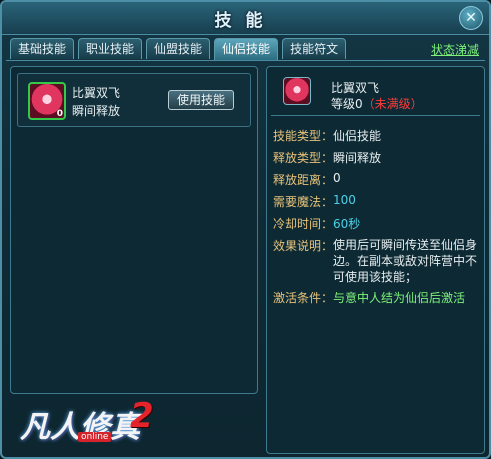  What do you see at coordinates (201, 100) in the screenshot?
I see `use-skill-button: 使用技能` at bounding box center [201, 100].